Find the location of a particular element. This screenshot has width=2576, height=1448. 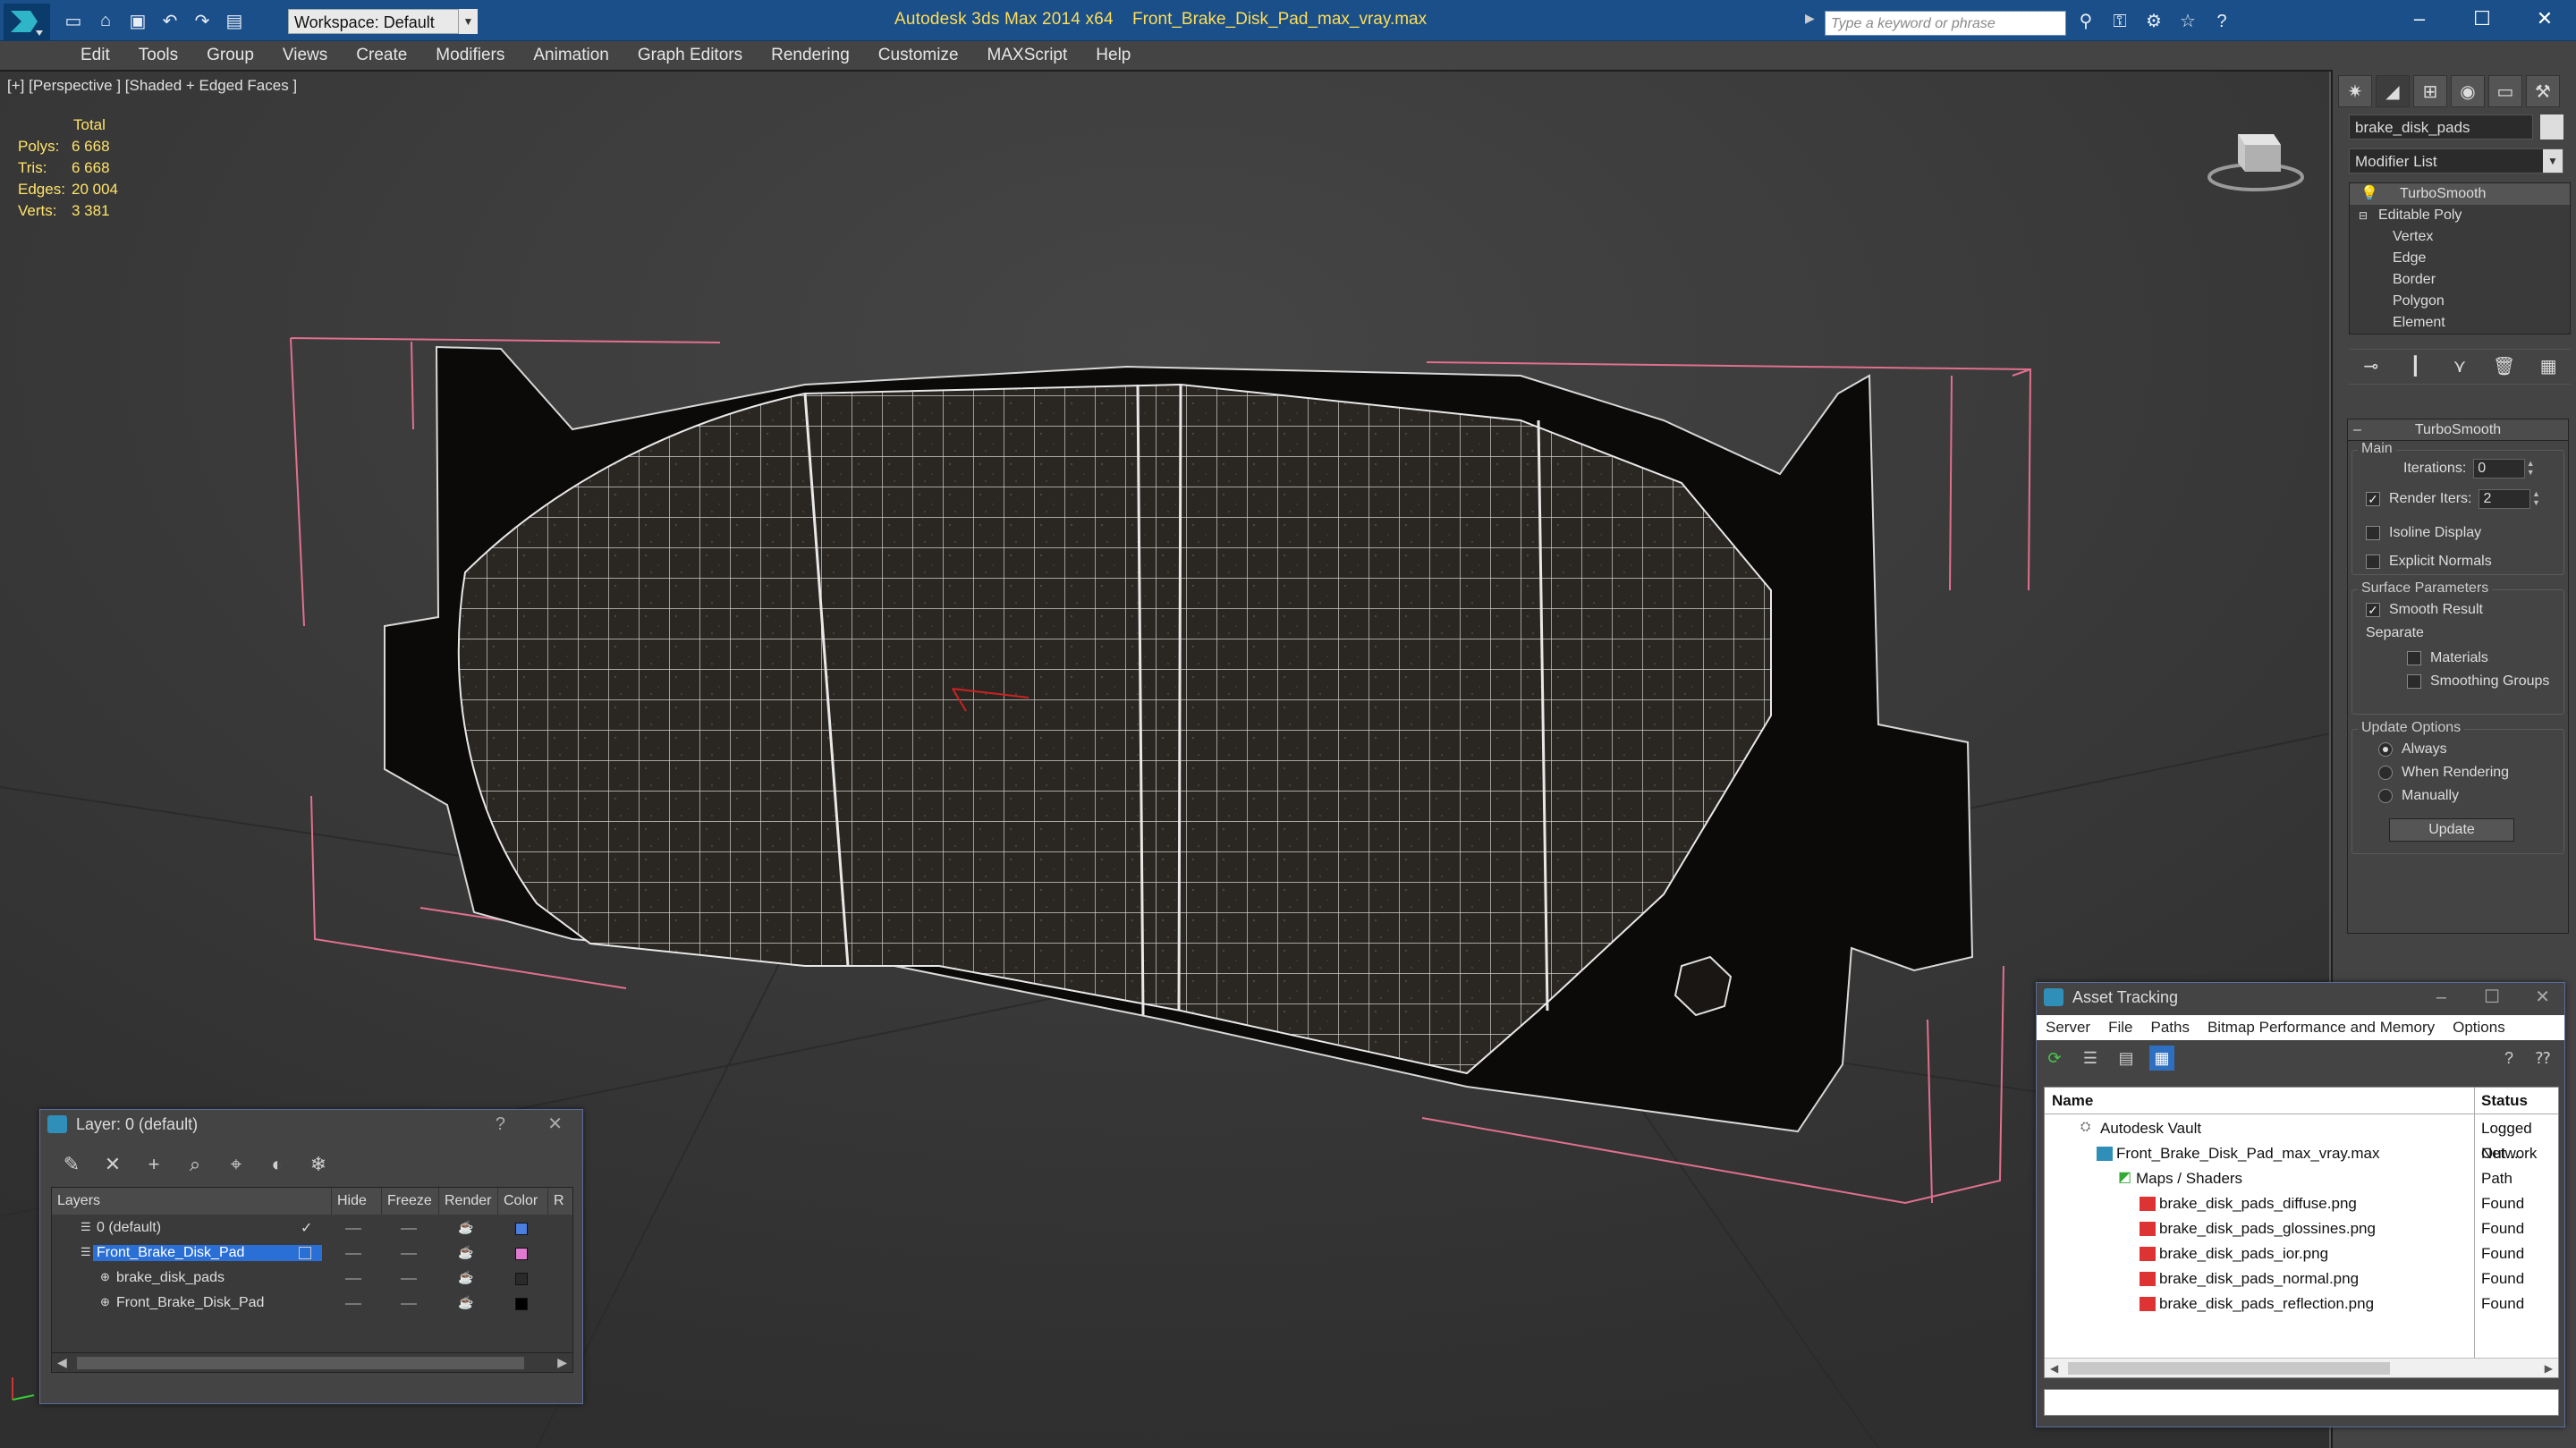

display-tab-icon: ▭ is located at coordinates (2505, 91).